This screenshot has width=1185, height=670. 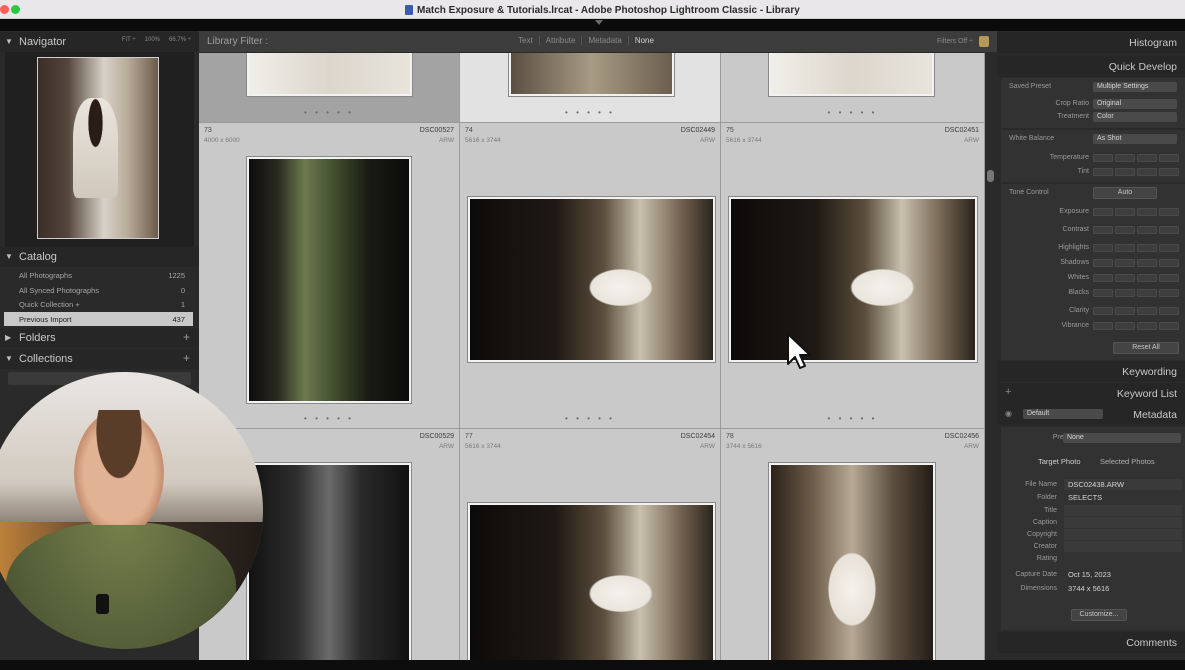 I want to click on comments-header: Comments, so click(x=1091, y=642).